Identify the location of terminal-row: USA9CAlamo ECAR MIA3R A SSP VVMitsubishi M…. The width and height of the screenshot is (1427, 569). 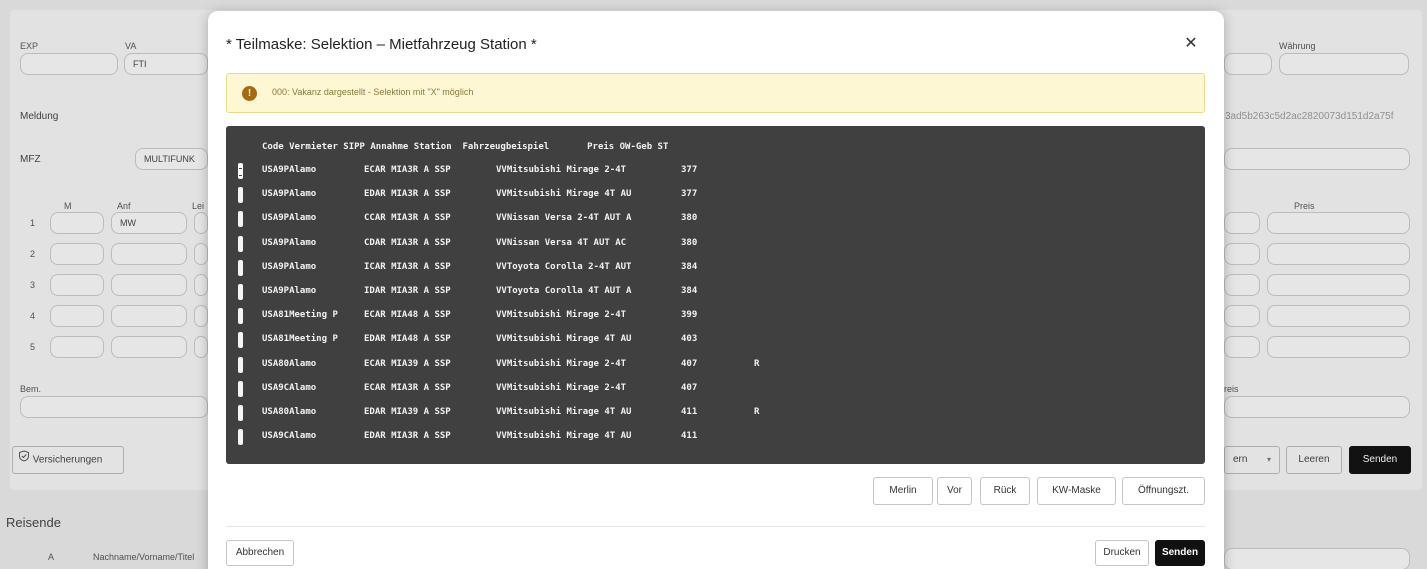
(715, 390).